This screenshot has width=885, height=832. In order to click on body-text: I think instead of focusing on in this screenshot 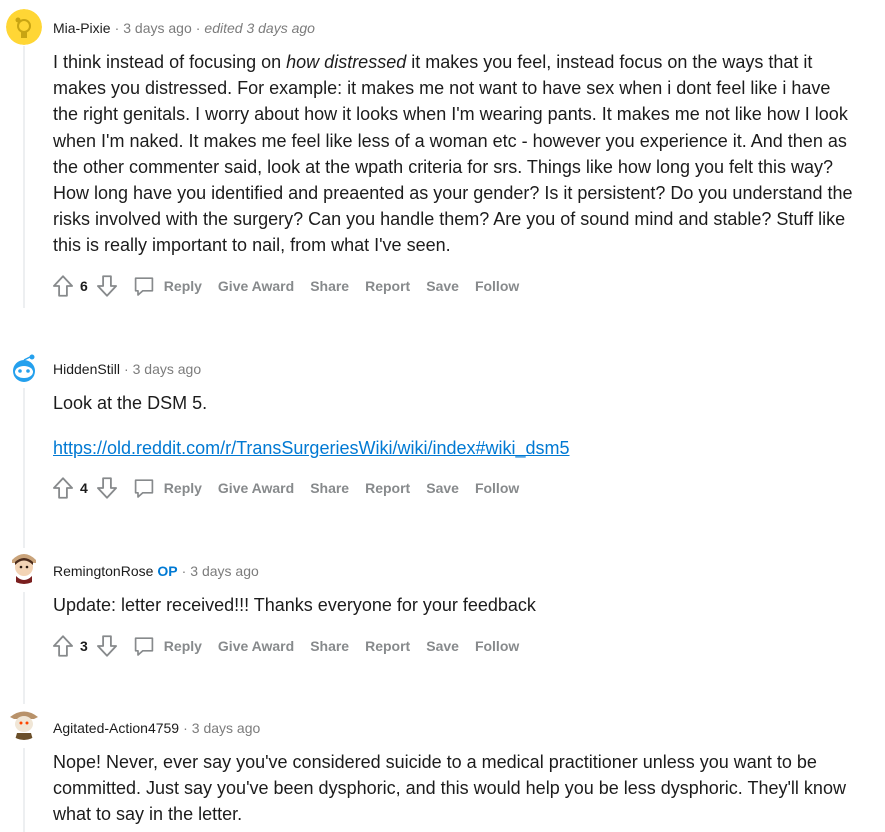, I will do `click(170, 62)`.